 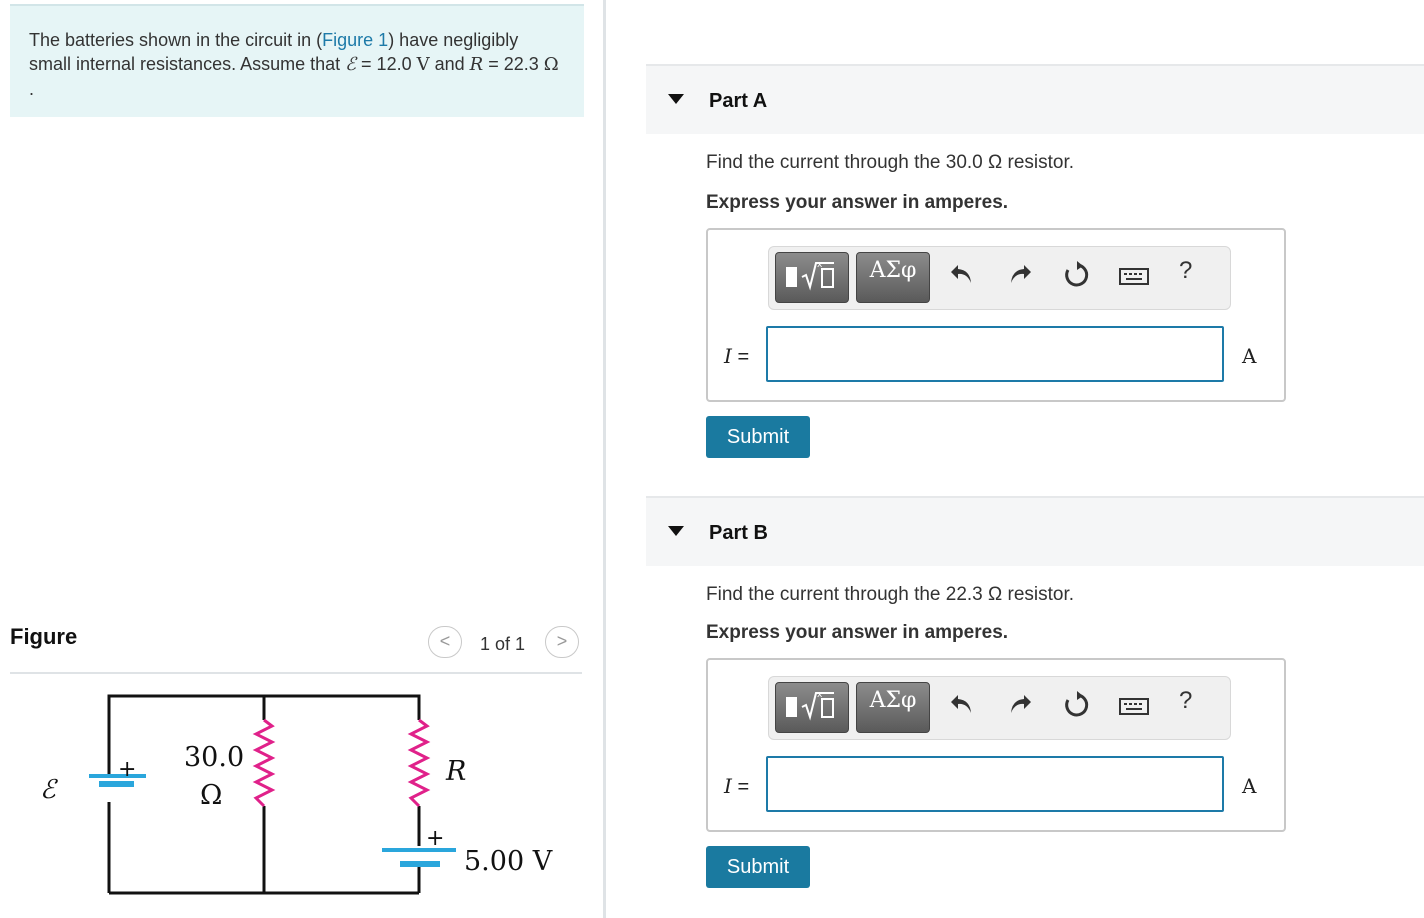 What do you see at coordinates (49, 790) in the screenshot?
I see `emf-label: ℰ` at bounding box center [49, 790].